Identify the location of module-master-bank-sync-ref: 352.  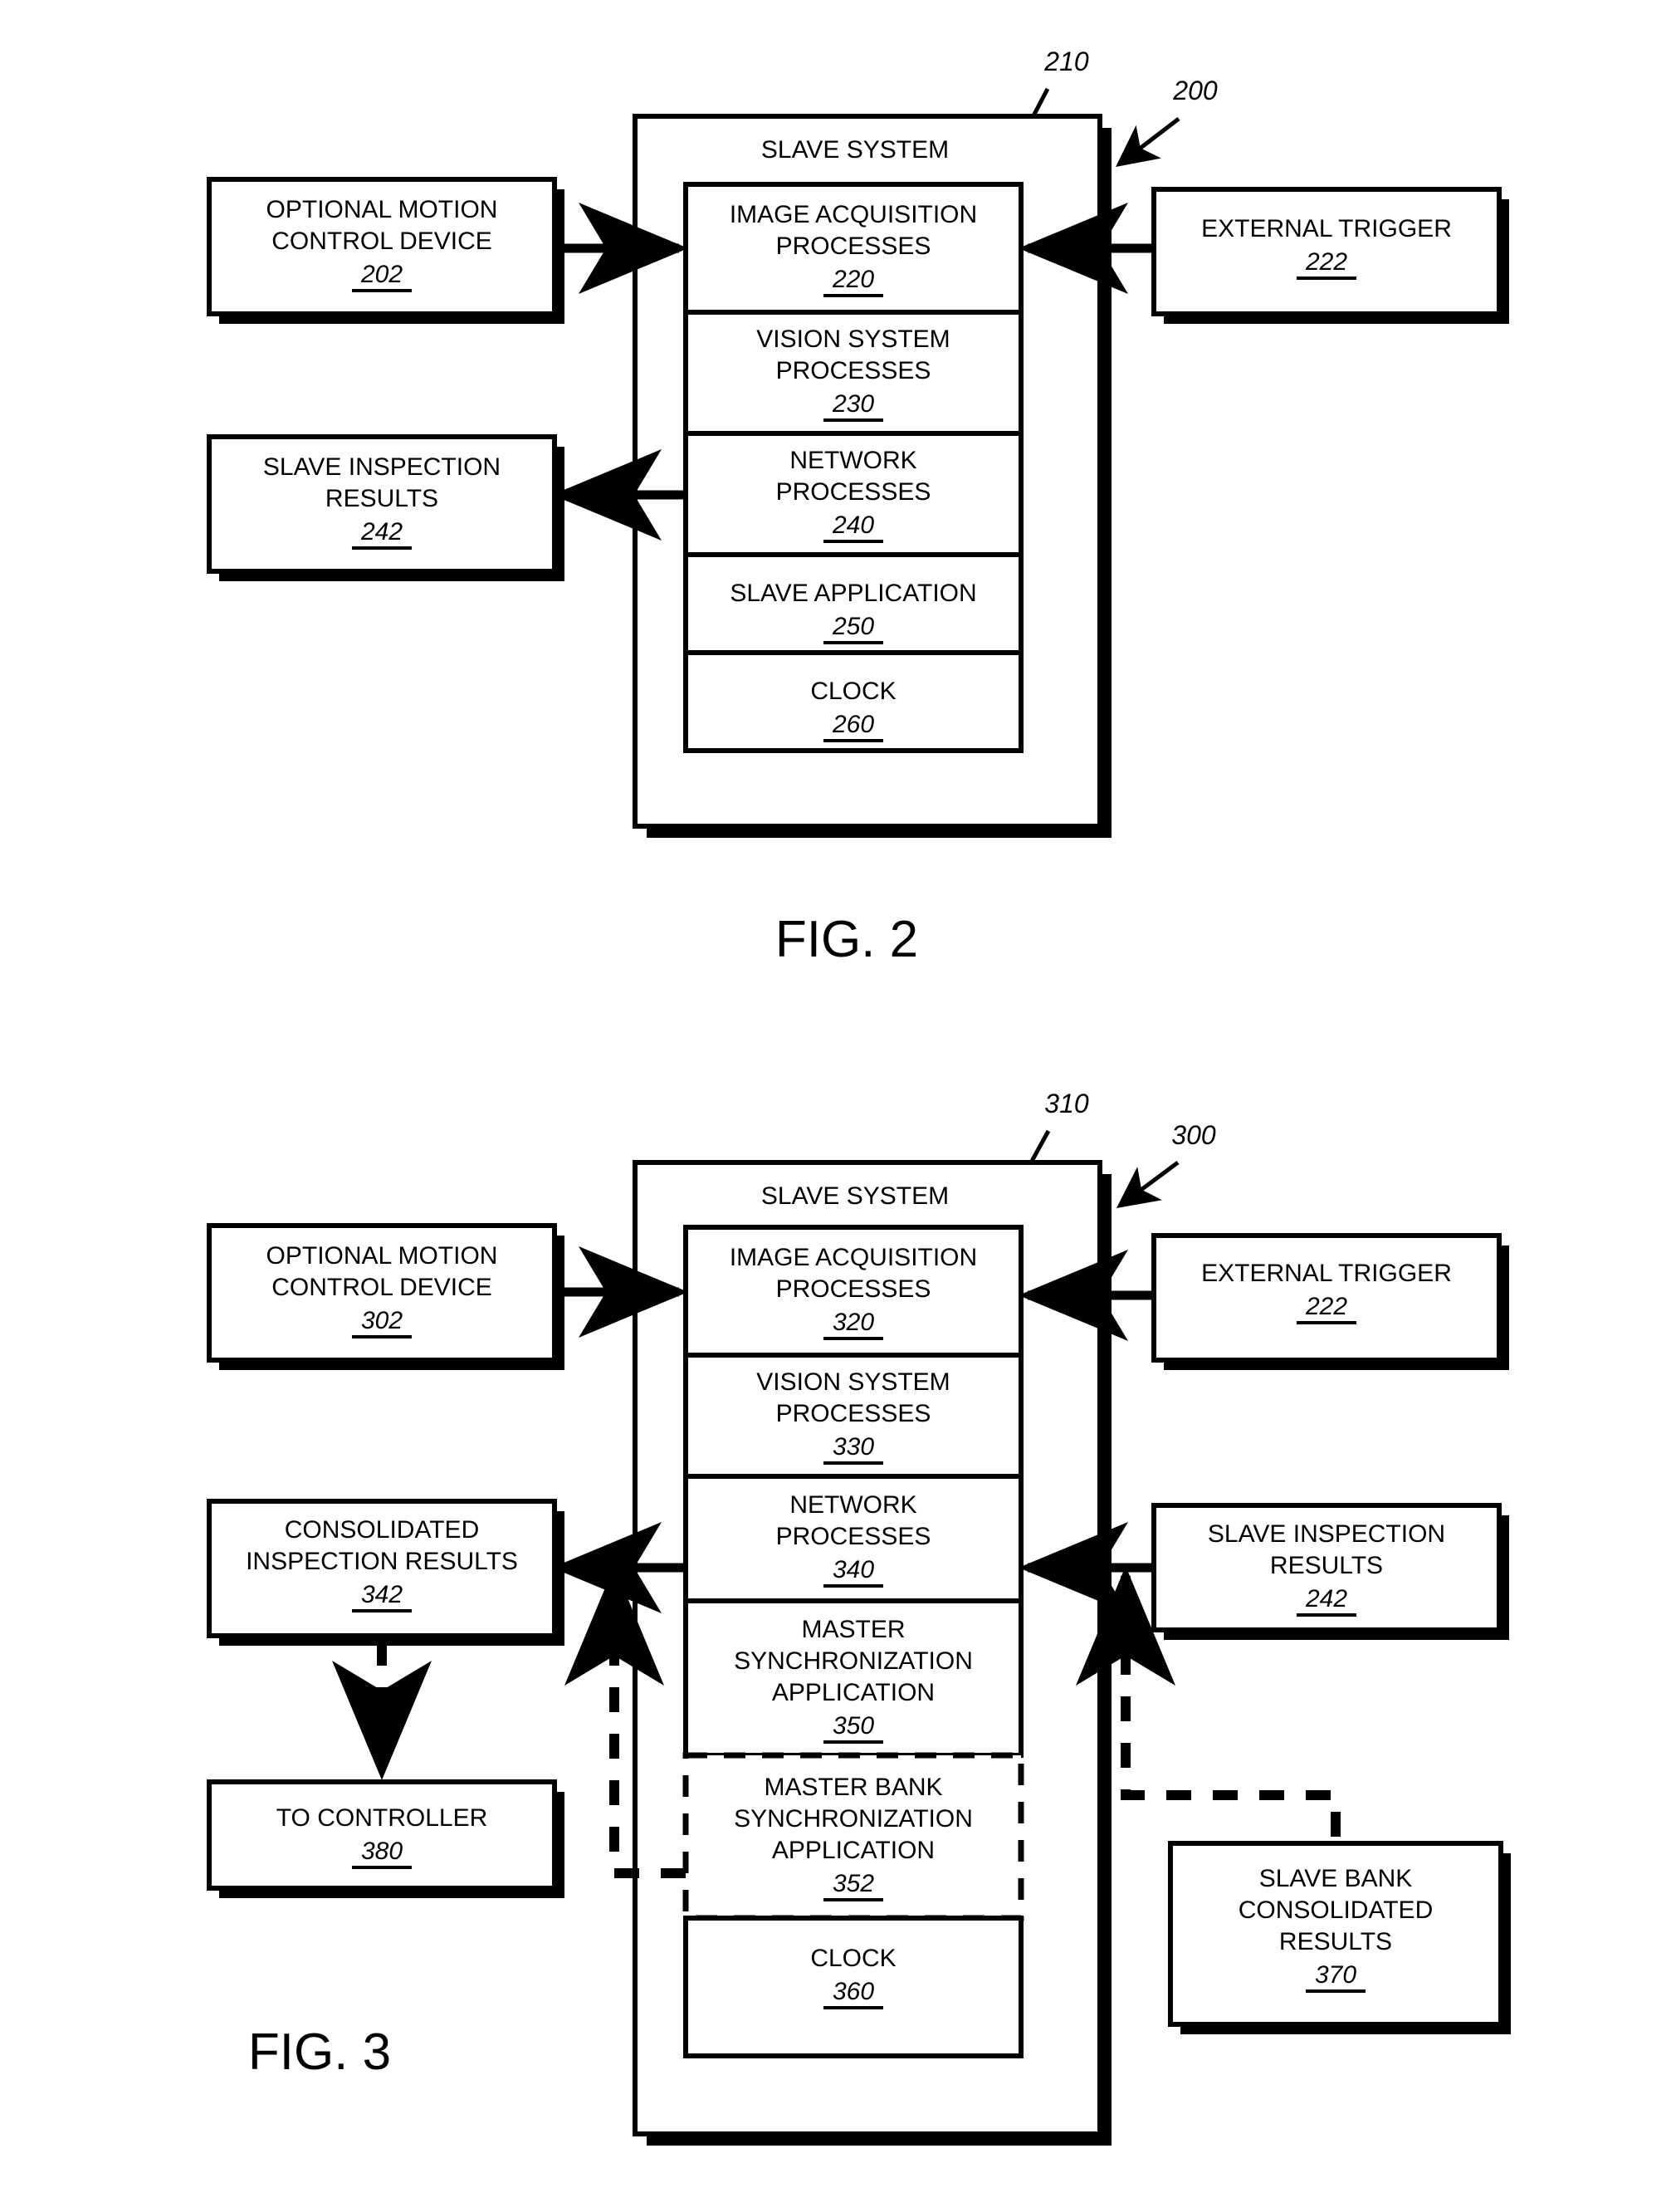
(853, 1884).